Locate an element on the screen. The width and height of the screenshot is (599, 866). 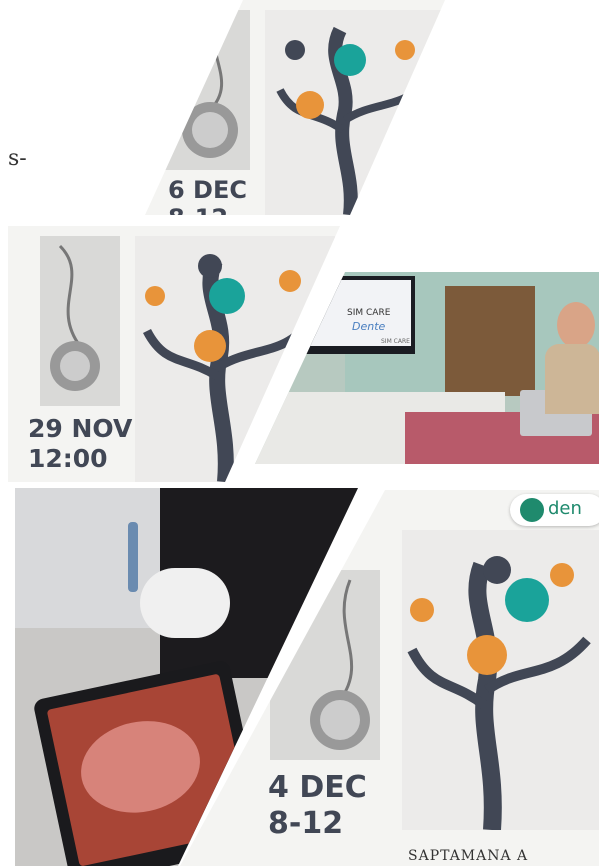
presenter is located at coordinates (552, 358).